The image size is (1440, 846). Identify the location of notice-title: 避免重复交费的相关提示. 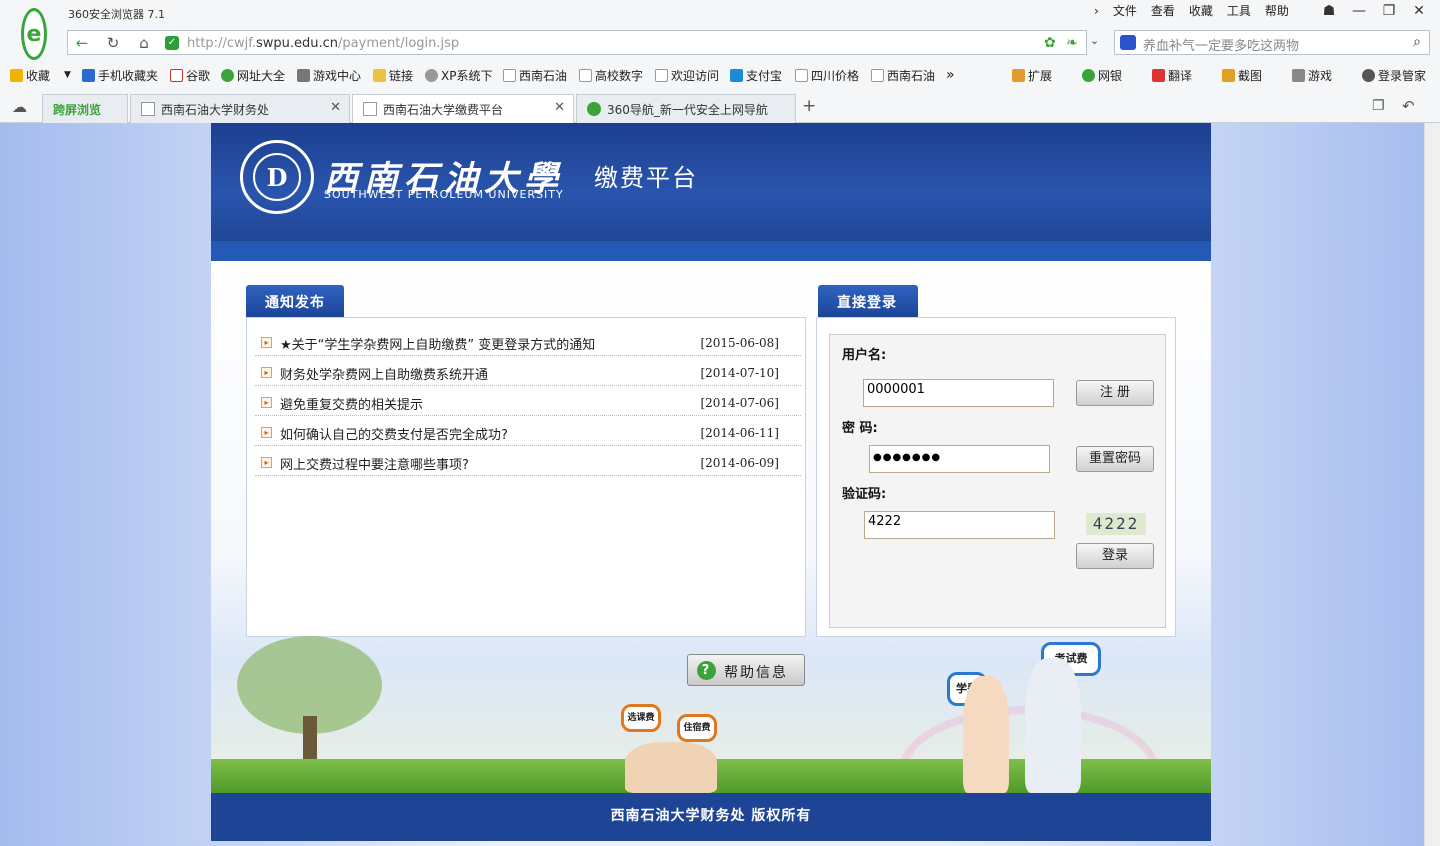
(351, 403).